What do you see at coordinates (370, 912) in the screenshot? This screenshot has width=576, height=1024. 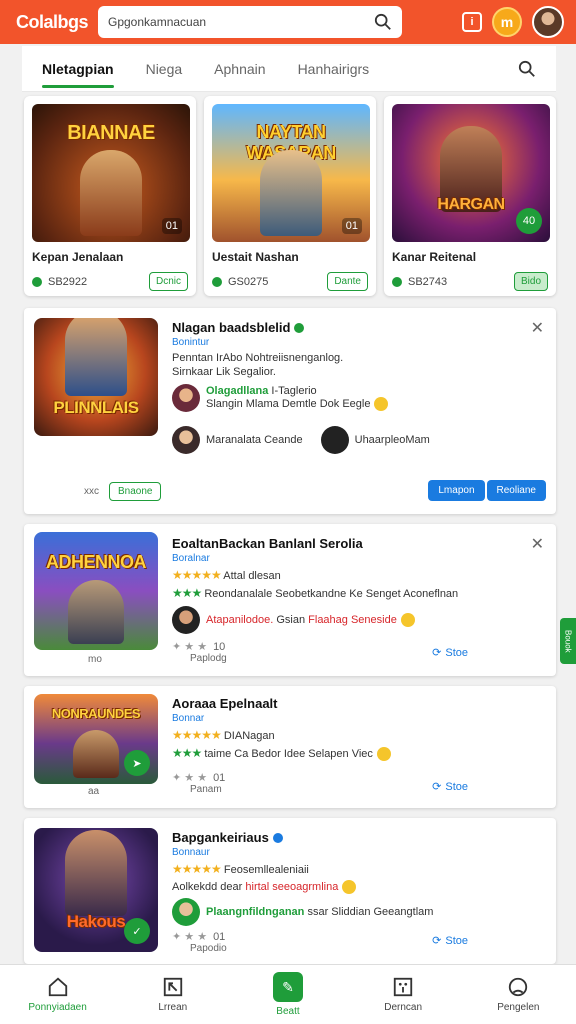 I see `comment-text: ssar Sliddian Geeangtlam` at bounding box center [370, 912].